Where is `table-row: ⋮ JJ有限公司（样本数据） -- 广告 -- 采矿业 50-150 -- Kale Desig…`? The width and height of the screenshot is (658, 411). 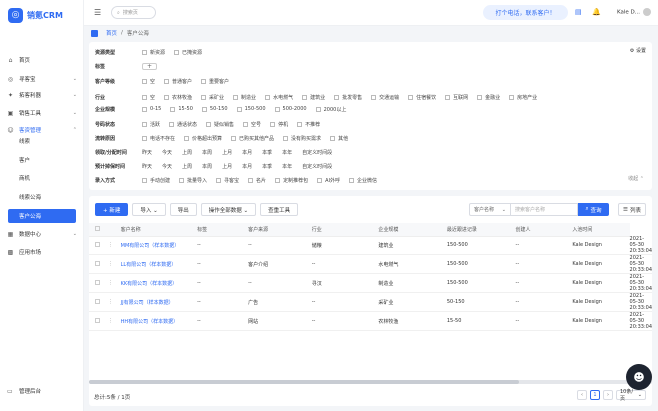 table-row: ⋮ JJ有限公司（样本数据） -- 广告 -- 采矿业 50-150 -- Kale Desig… is located at coordinates (370, 302).